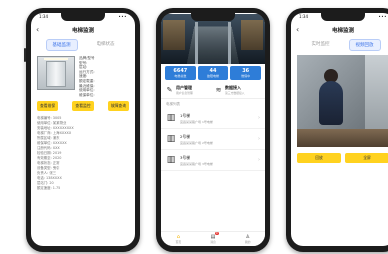 The height and width of the screenshot is (254, 388). I want to click on elevator-address: 宜昌某某路广场 1号电梯, so click(196, 121).